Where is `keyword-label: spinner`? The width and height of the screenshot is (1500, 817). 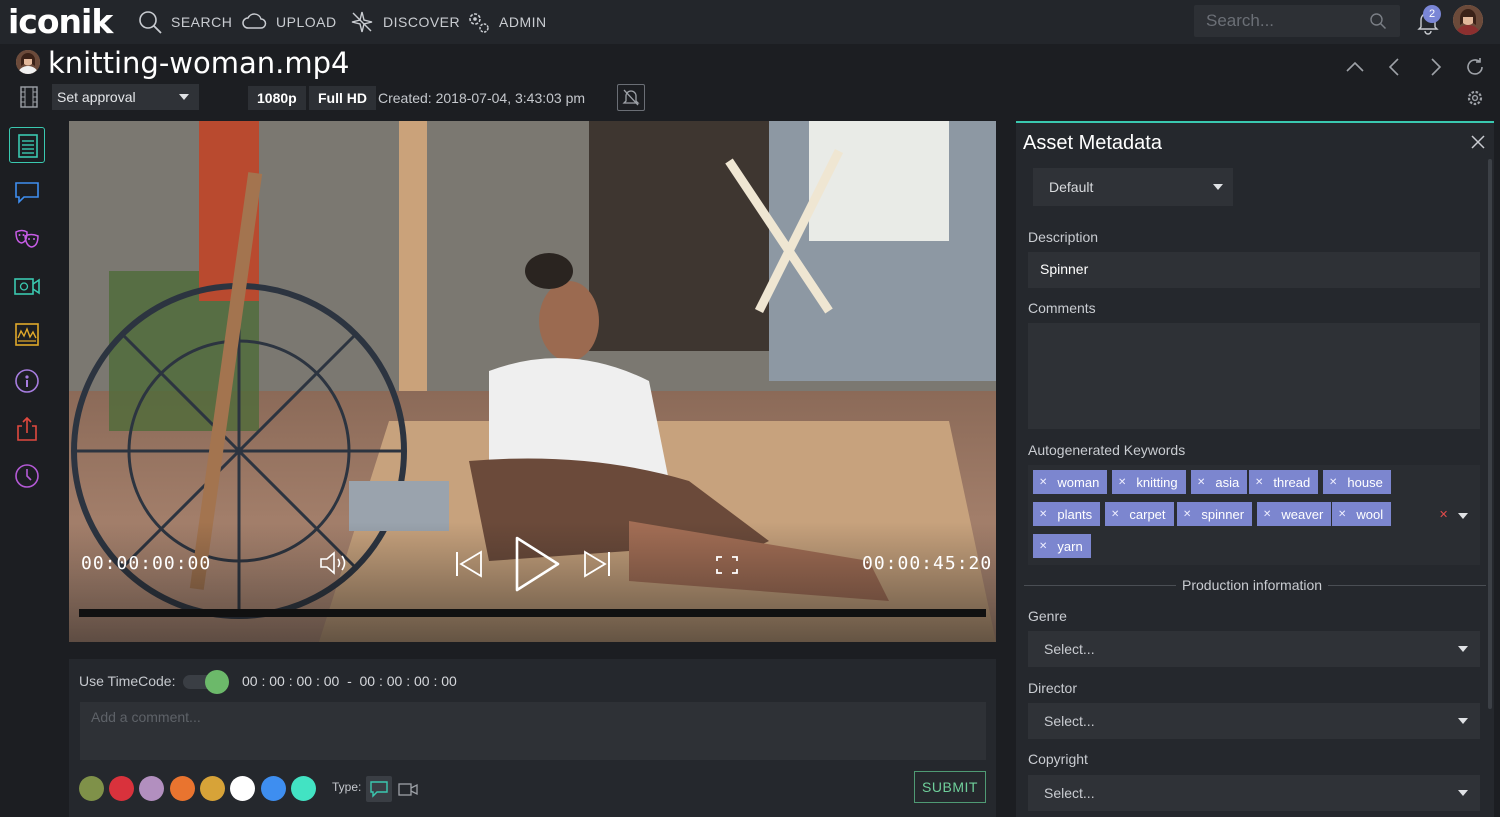
keyword-label: spinner is located at coordinates (1223, 514).